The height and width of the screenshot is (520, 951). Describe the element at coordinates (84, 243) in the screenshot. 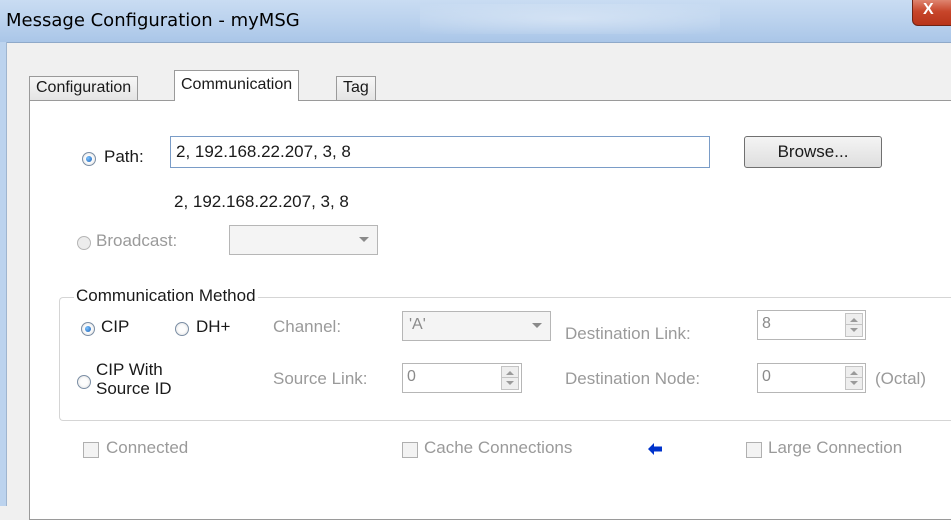

I see `broadcast-radio` at that location.